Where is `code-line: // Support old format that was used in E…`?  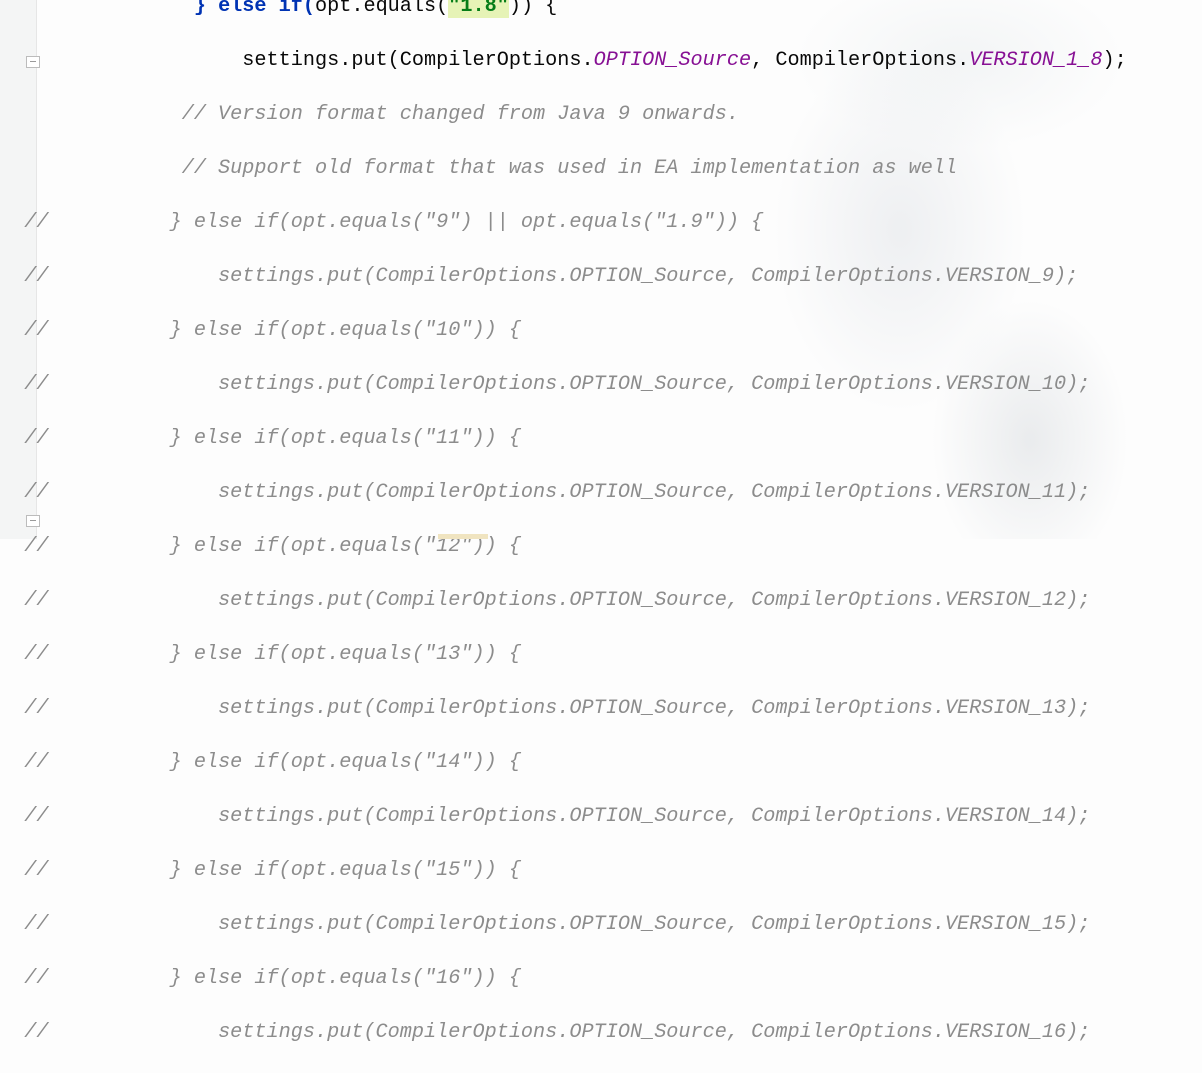 code-line: // Support old format that was used in E… is located at coordinates (563, 168).